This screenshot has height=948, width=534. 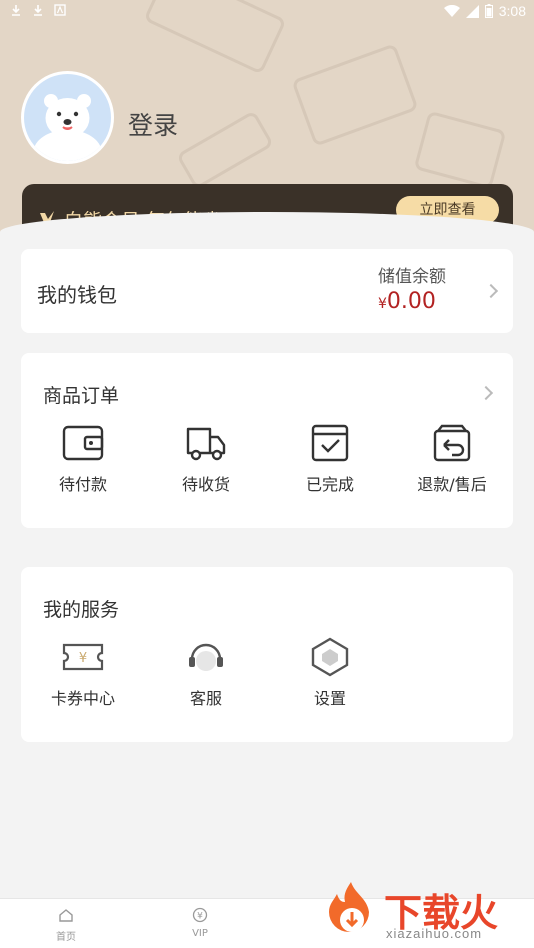 I want to click on polar-bear-icon, so click(x=67, y=127).